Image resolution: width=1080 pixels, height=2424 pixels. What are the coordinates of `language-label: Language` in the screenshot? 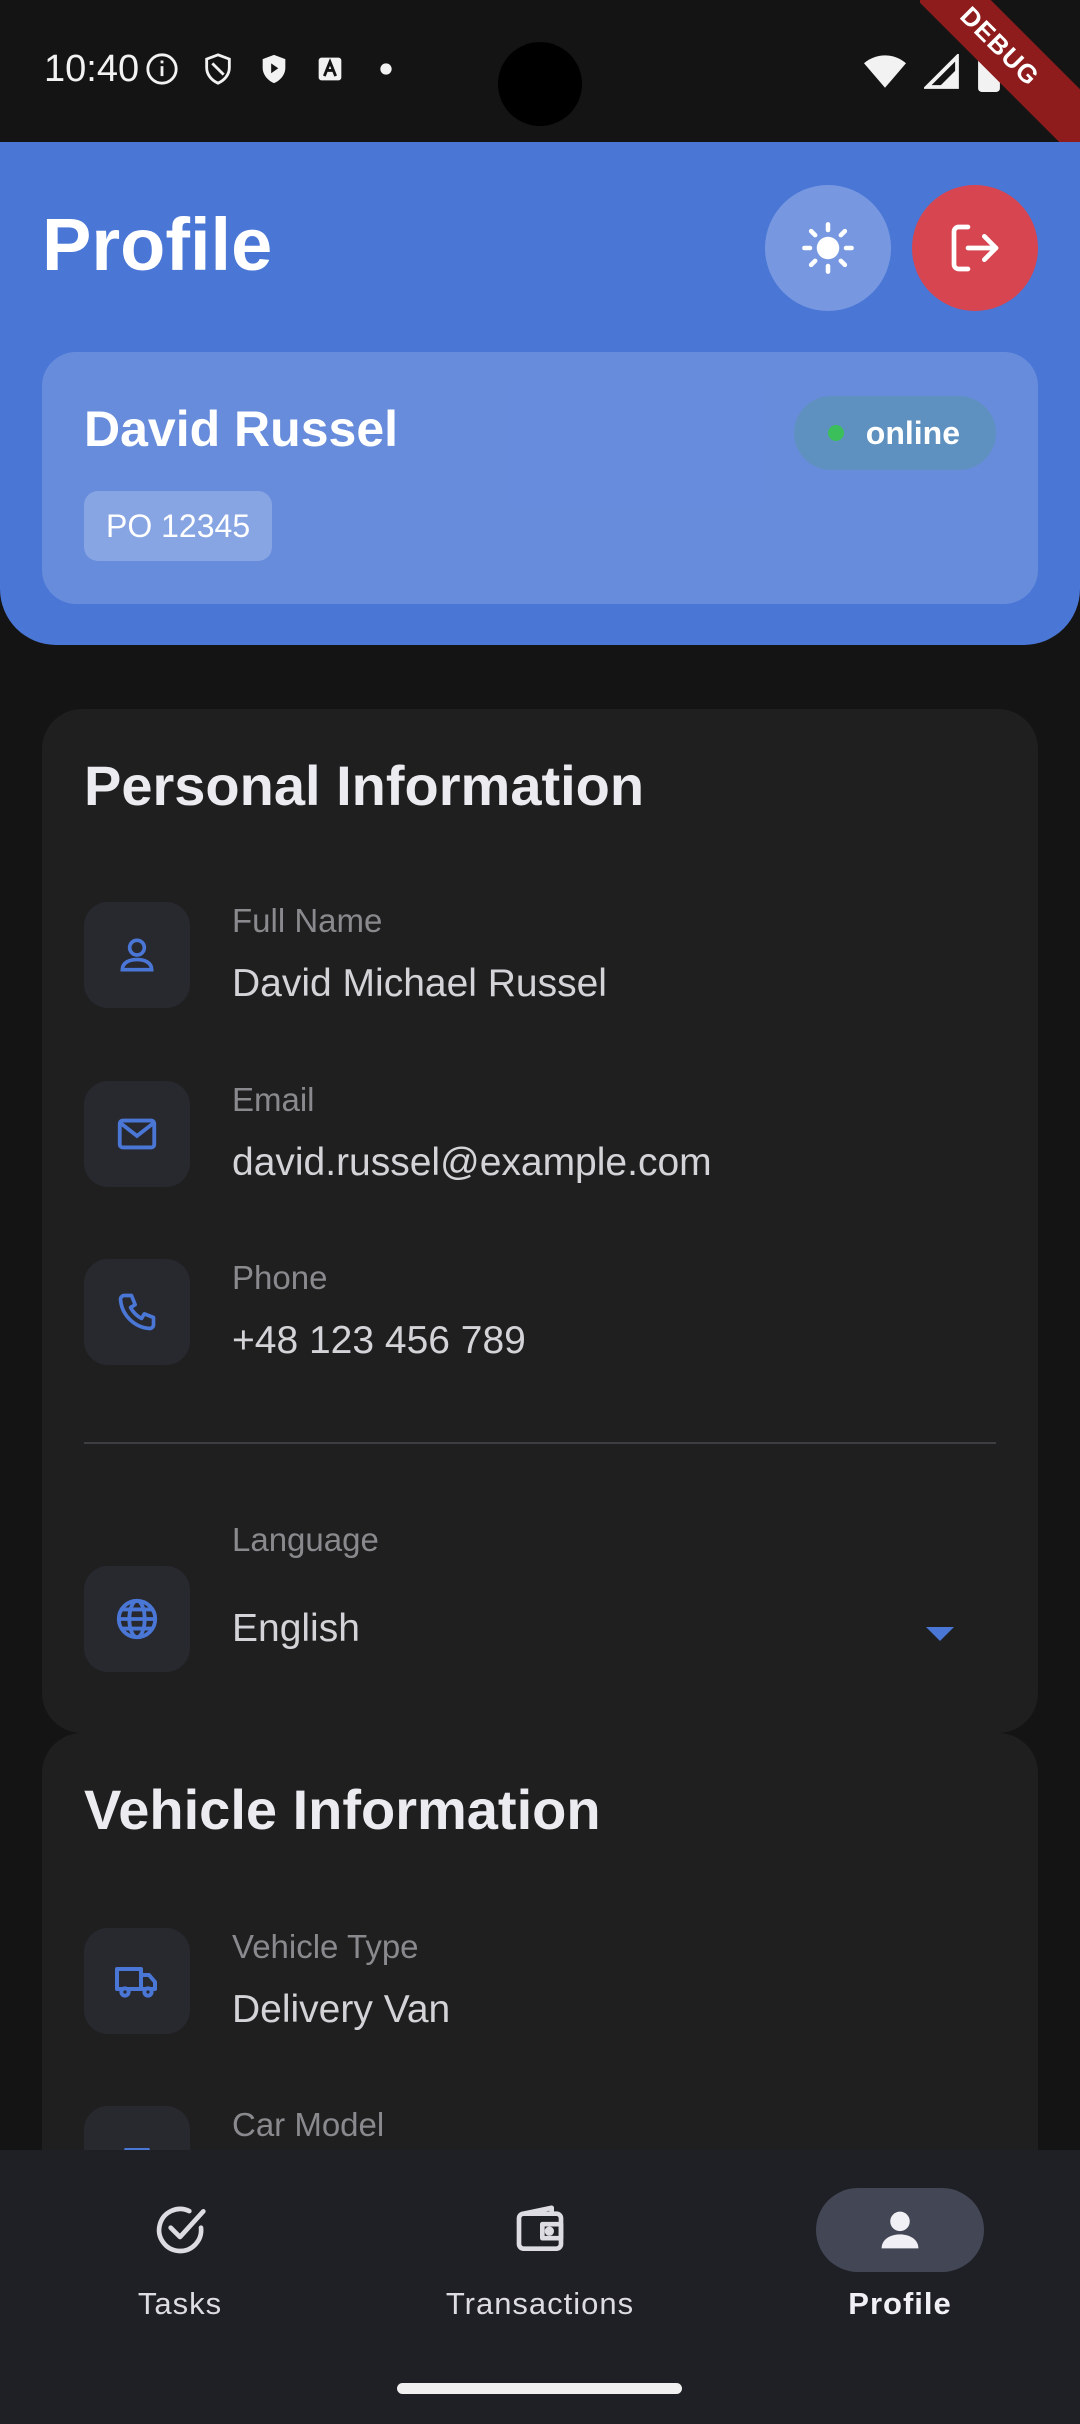 It's located at (305, 1539).